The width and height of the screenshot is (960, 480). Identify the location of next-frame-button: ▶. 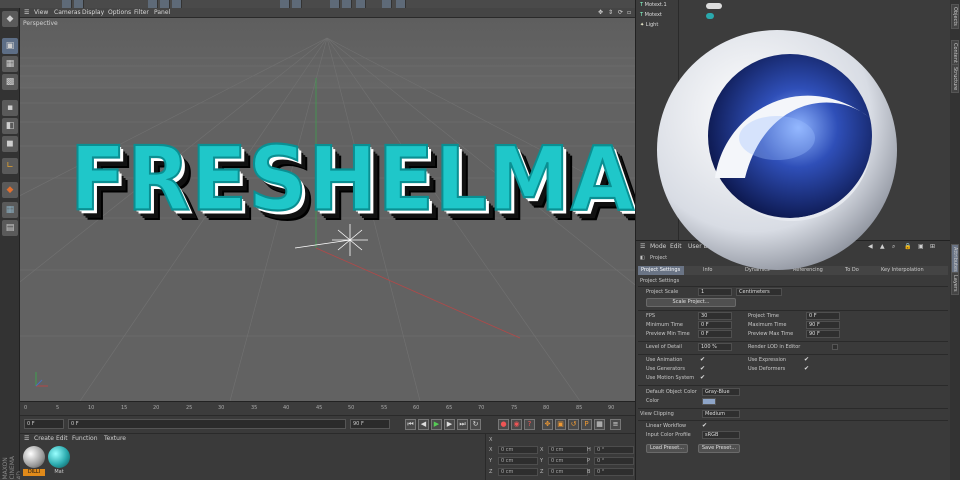
(449, 424).